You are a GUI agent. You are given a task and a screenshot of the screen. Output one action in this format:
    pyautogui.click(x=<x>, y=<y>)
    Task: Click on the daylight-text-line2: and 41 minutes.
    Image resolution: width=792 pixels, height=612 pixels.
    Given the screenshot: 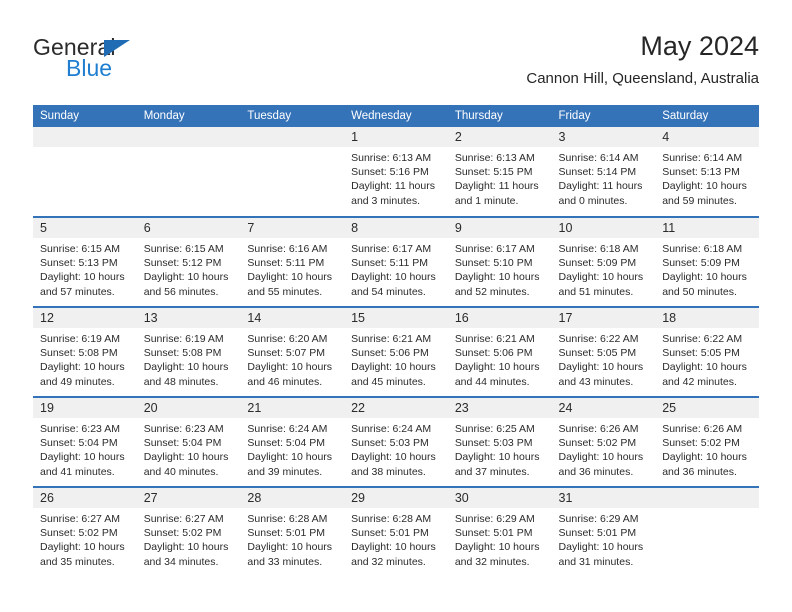 What is the action you would take?
    pyautogui.click(x=77, y=471)
    